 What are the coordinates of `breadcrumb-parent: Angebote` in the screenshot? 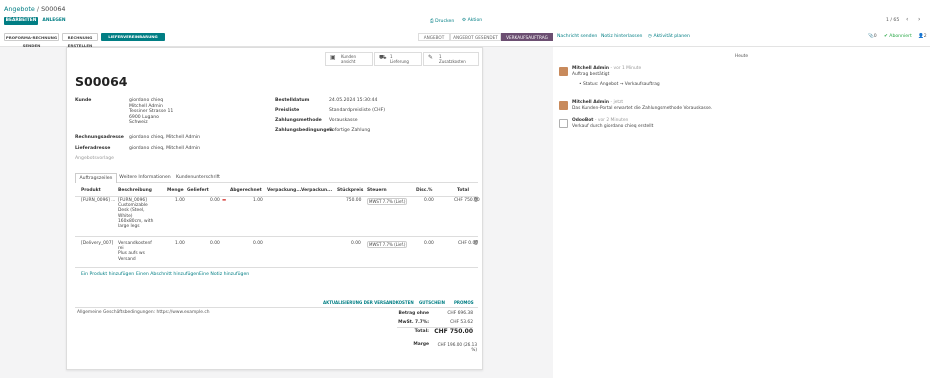 It's located at (19, 9).